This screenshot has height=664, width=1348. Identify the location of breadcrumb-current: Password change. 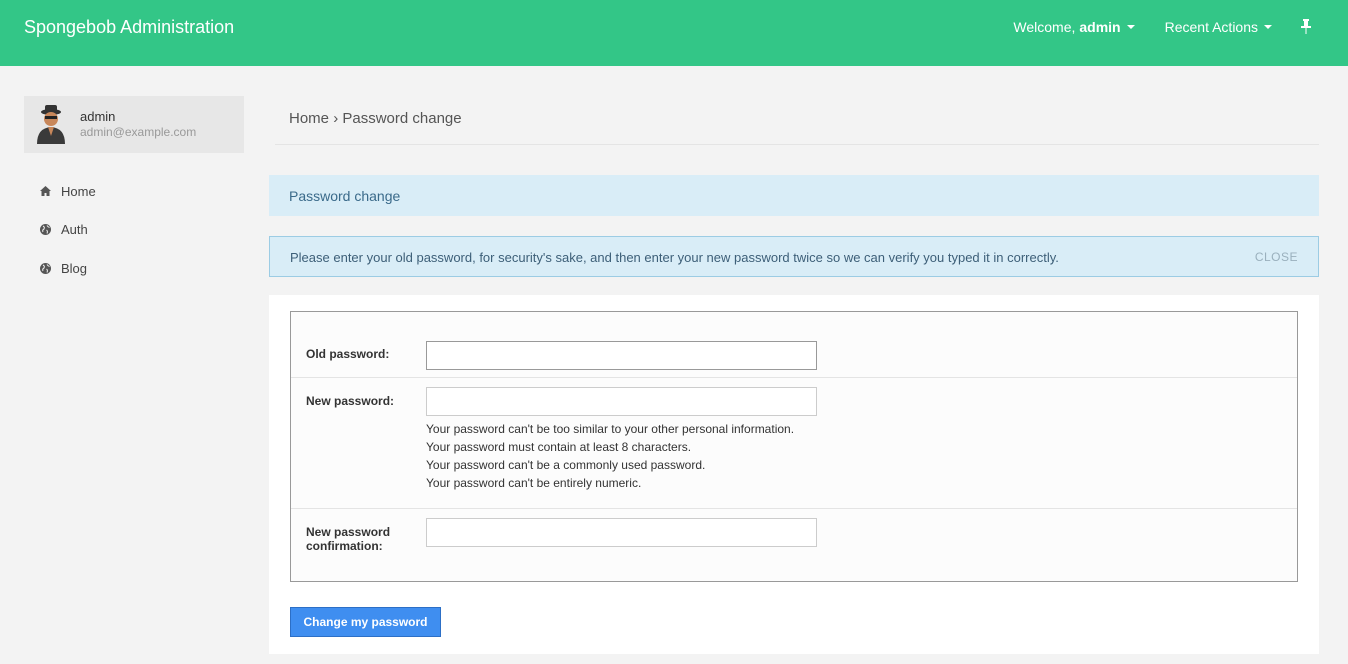
(402, 118).